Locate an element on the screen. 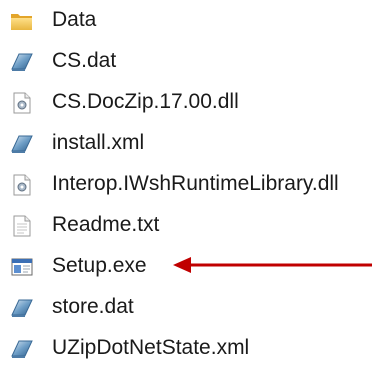 This screenshot has height=369, width=372. file-name: CS.DocZip.17.00.dll is located at coordinates (145, 101).